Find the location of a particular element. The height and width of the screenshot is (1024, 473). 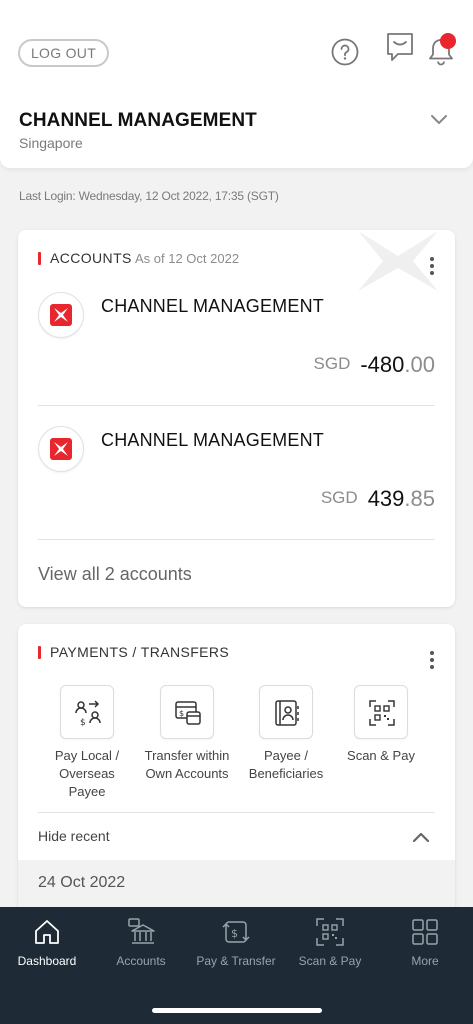

transfer-own-accounts-tile: $ Transfer within Own Accounts is located at coordinates (187, 734).